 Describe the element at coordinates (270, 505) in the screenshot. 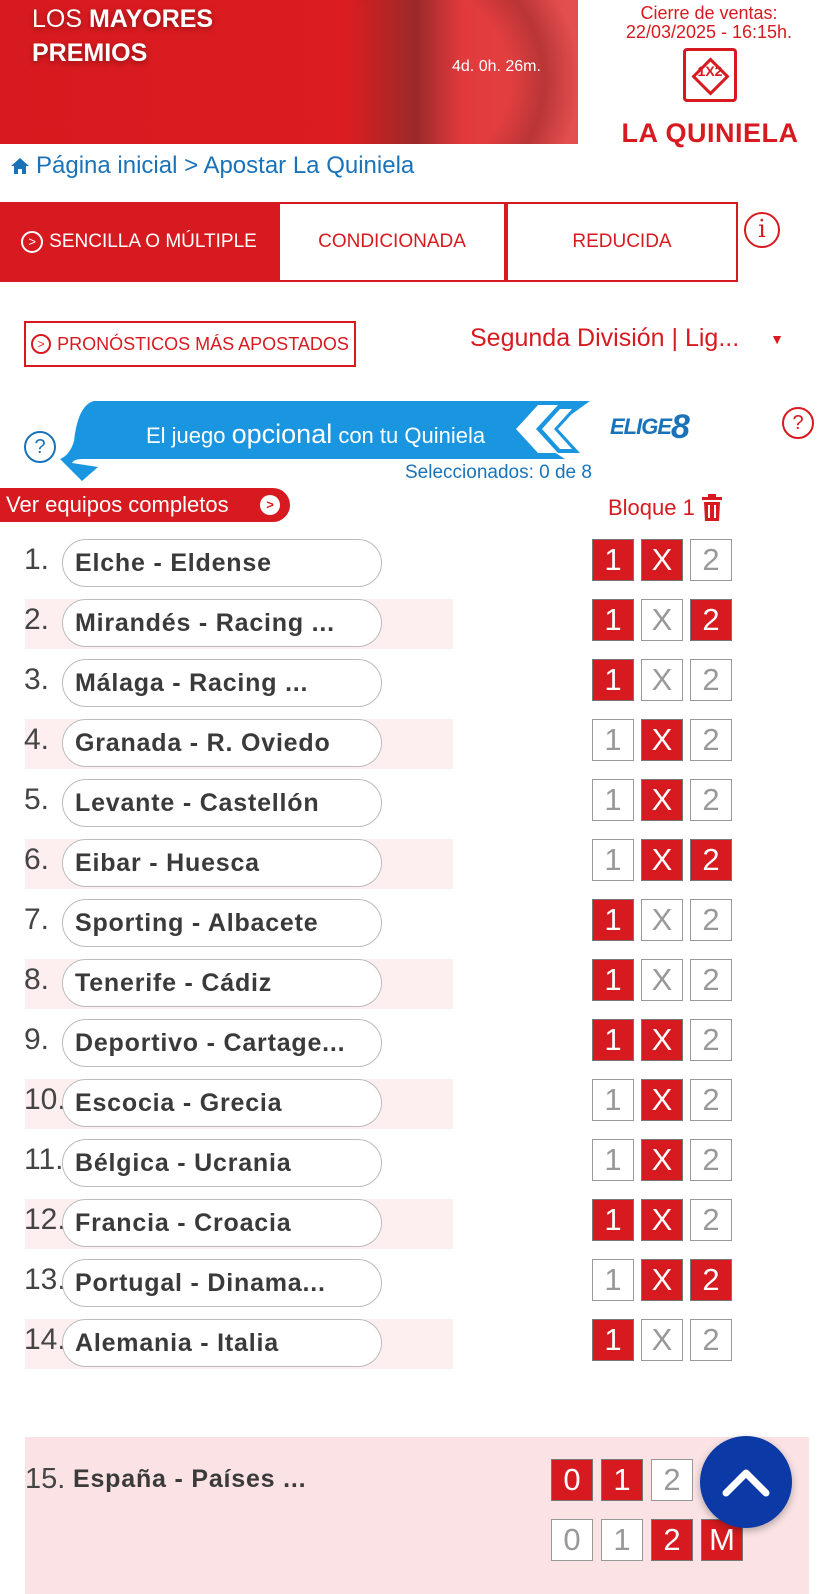

I see `chevron-right-circle-icon: >` at that location.